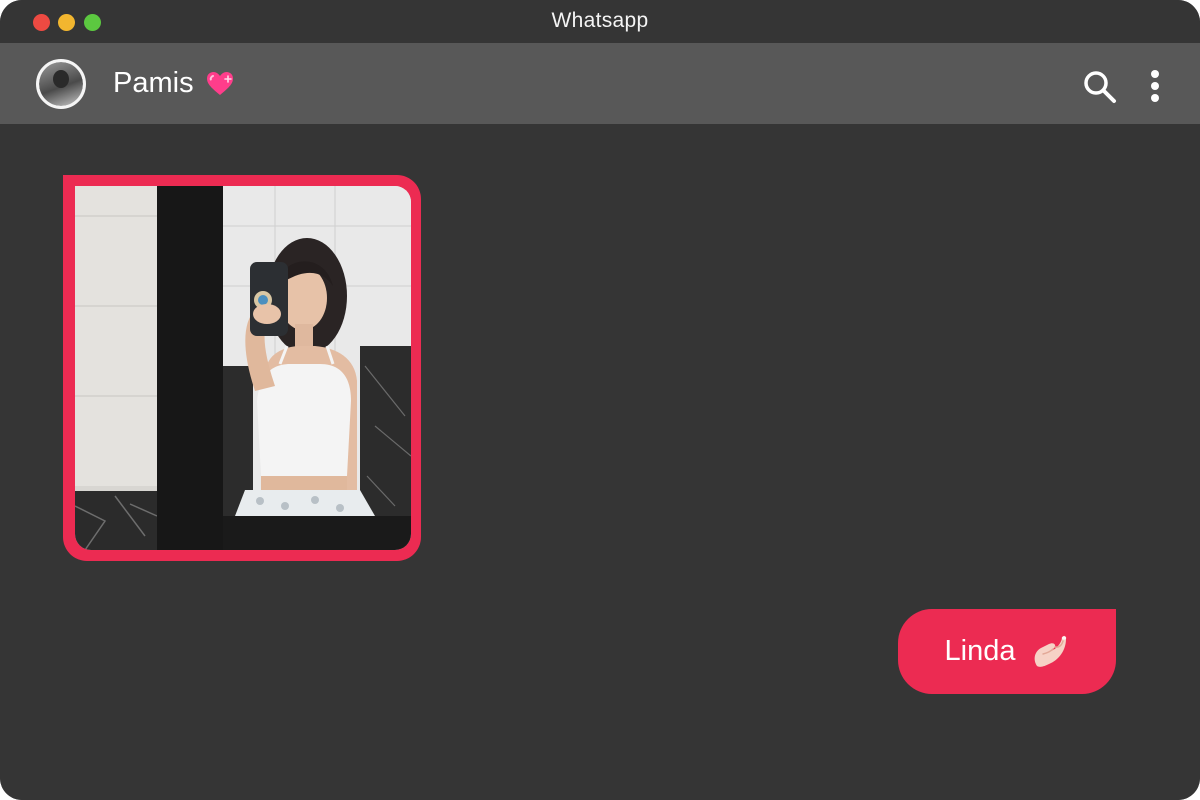  I want to click on window-title: Whatsapp, so click(600, 20).